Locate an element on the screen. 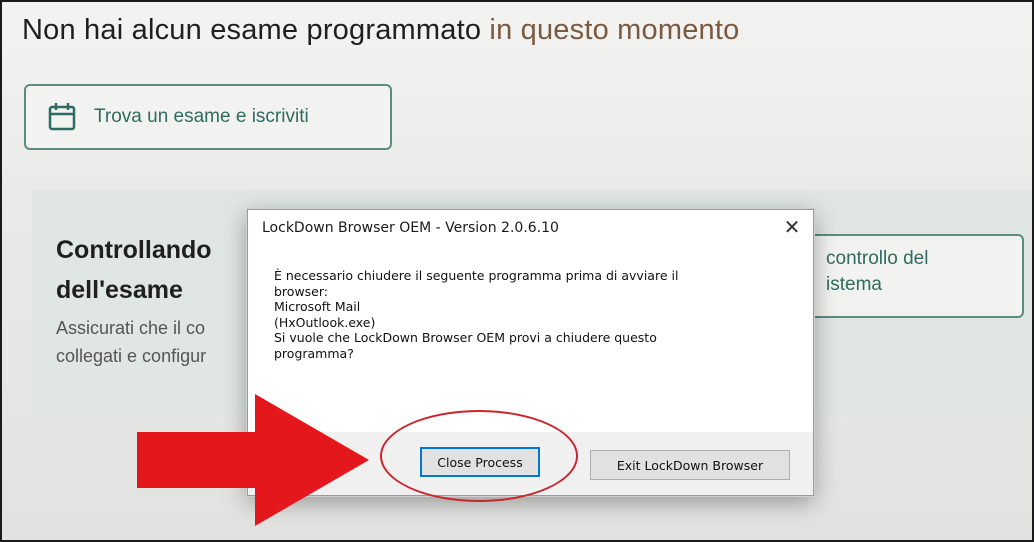 The height and width of the screenshot is (542, 1034). run-system-check-label: controllo del istema is located at coordinates (916, 272).